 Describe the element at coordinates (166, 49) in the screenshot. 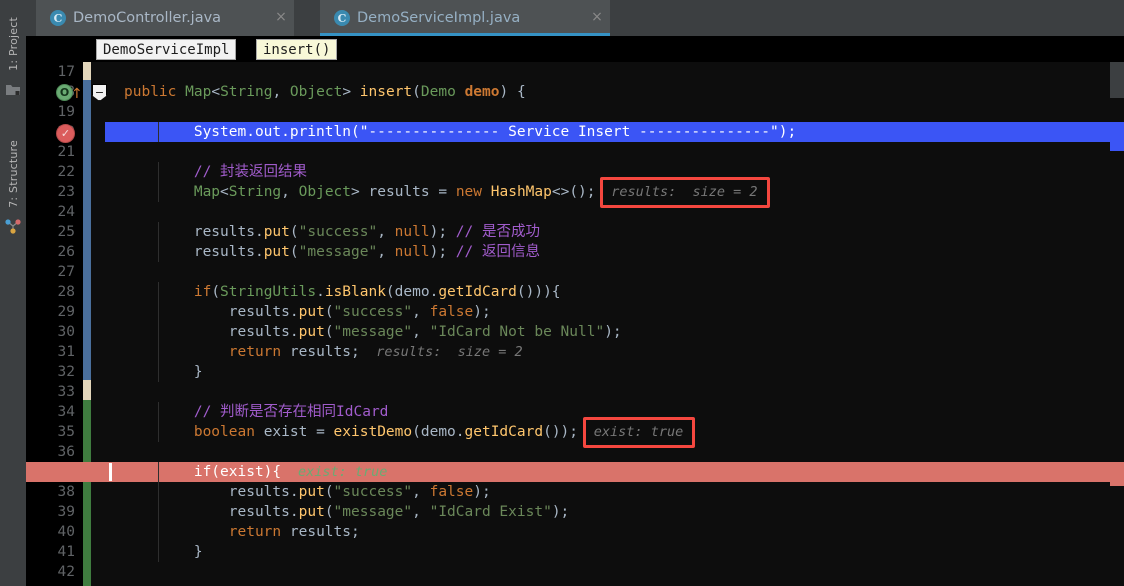

I see `breadcrumb-class: DemoServiceImpl` at that location.